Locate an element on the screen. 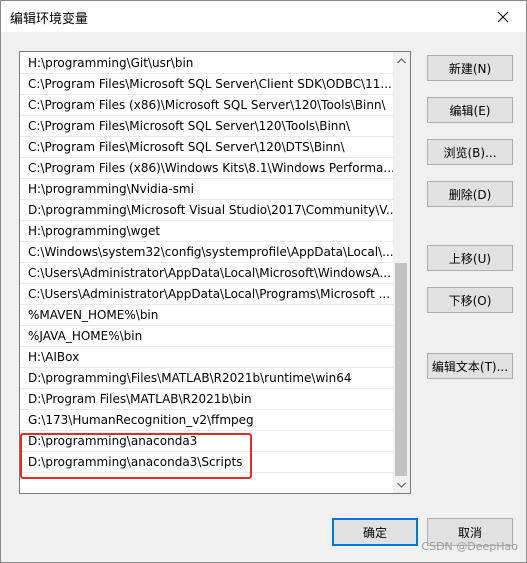 Image resolution: width=527 pixels, height=563 pixels. chevron-down-icon is located at coordinates (401, 485).